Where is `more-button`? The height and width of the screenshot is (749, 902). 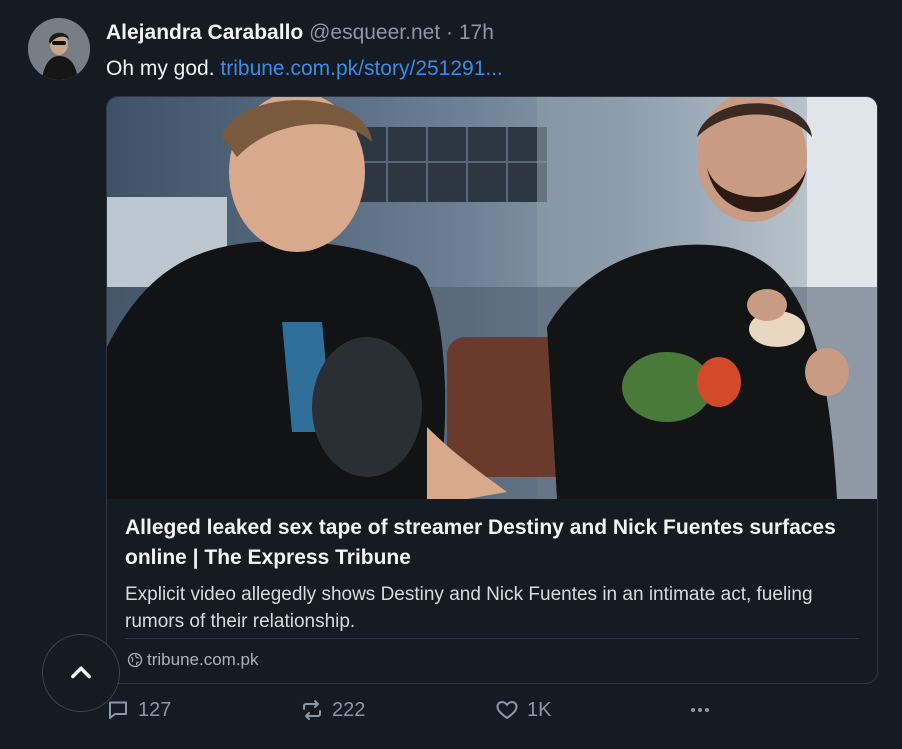
more-button is located at coordinates (700, 710).